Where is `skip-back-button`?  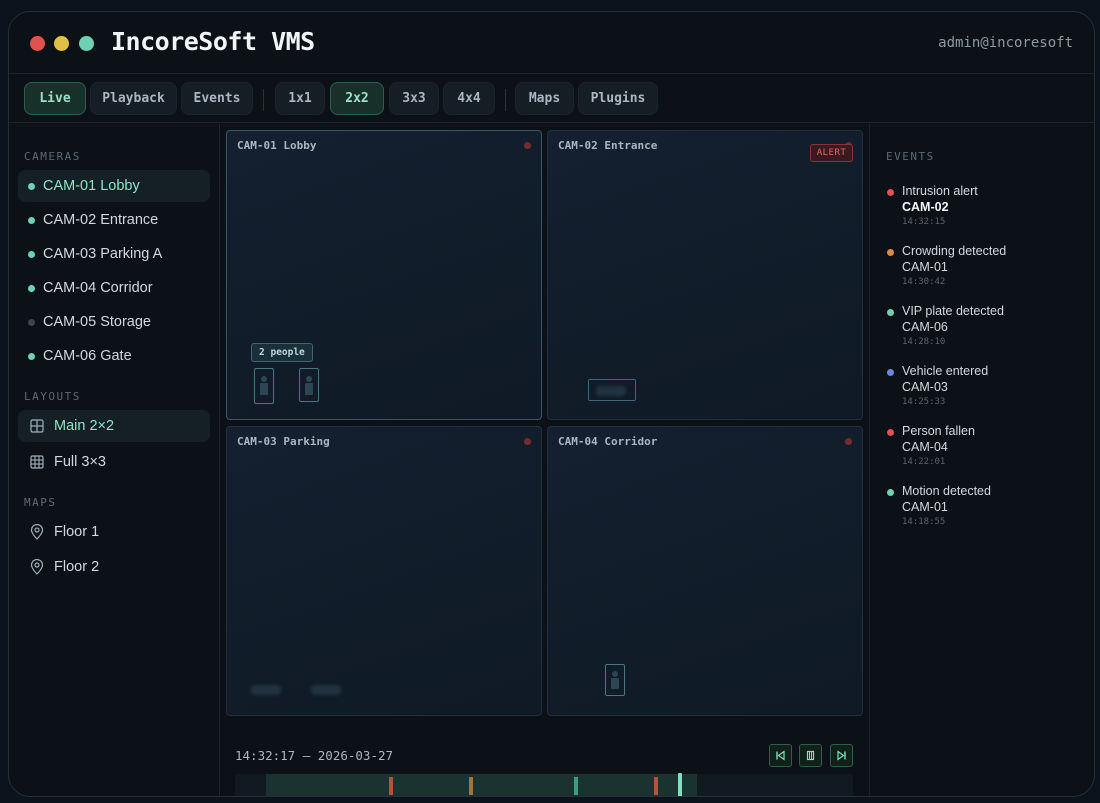
skip-back-button is located at coordinates (780, 755).